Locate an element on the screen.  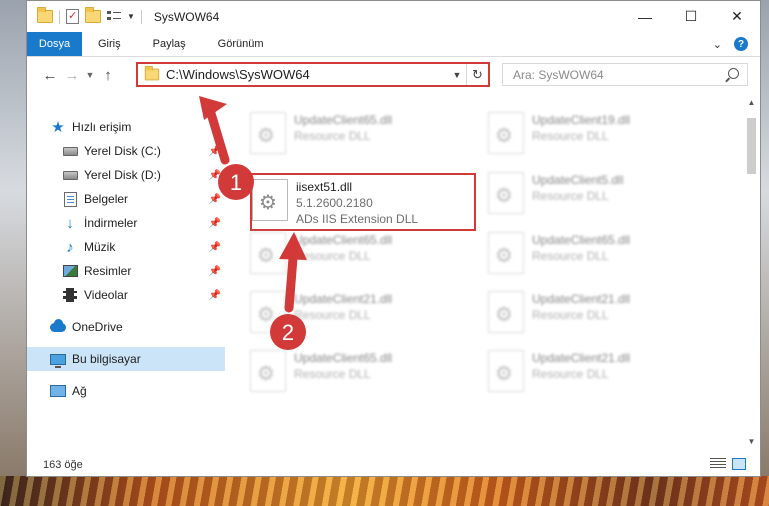
sidebar-item-label: Yerel Disk (C:) is located at coordinates (122, 151).